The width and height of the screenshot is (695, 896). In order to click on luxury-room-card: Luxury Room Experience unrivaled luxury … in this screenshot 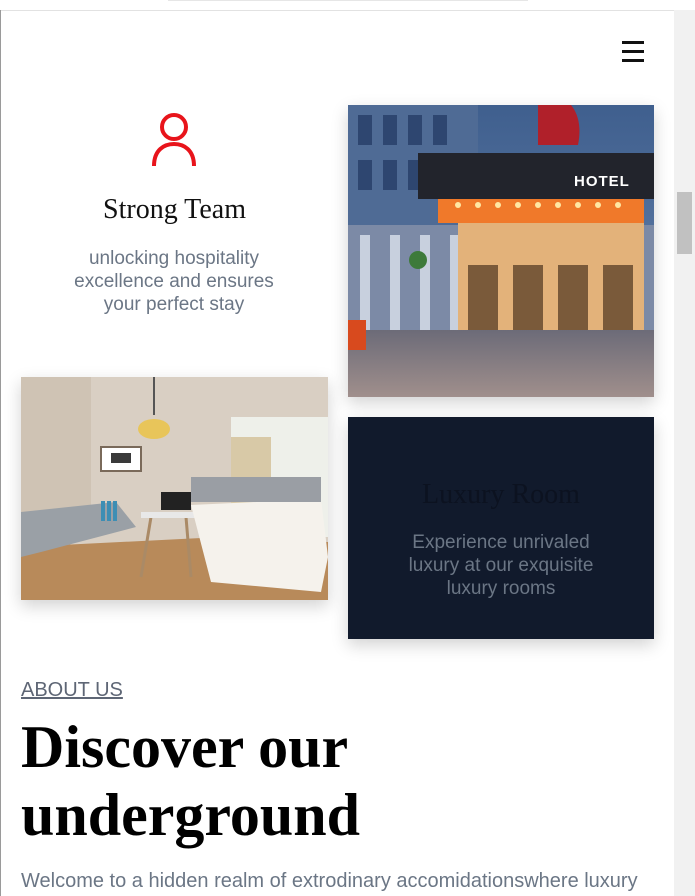, I will do `click(501, 528)`.